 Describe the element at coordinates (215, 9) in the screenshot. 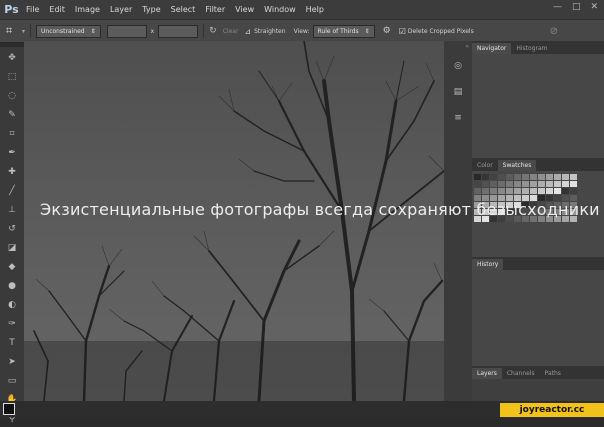

I see `menu-filter: Filter` at that location.